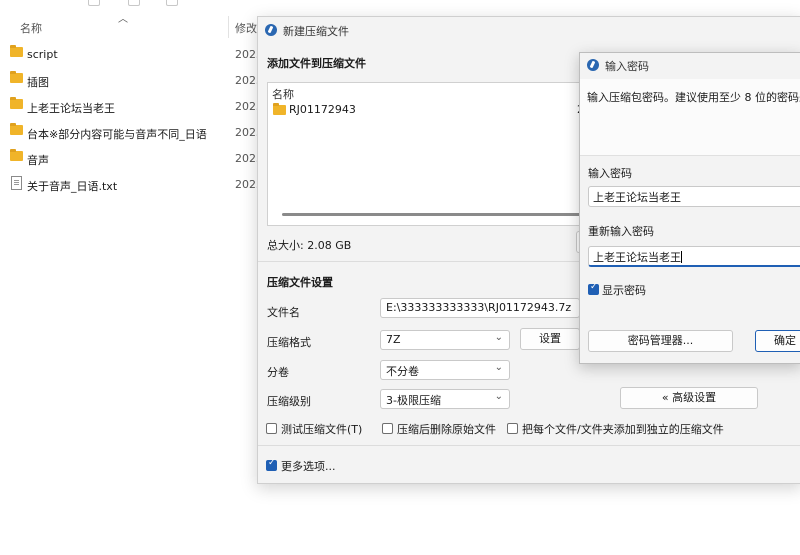  I want to click on column-modified: 修改, so click(246, 28).